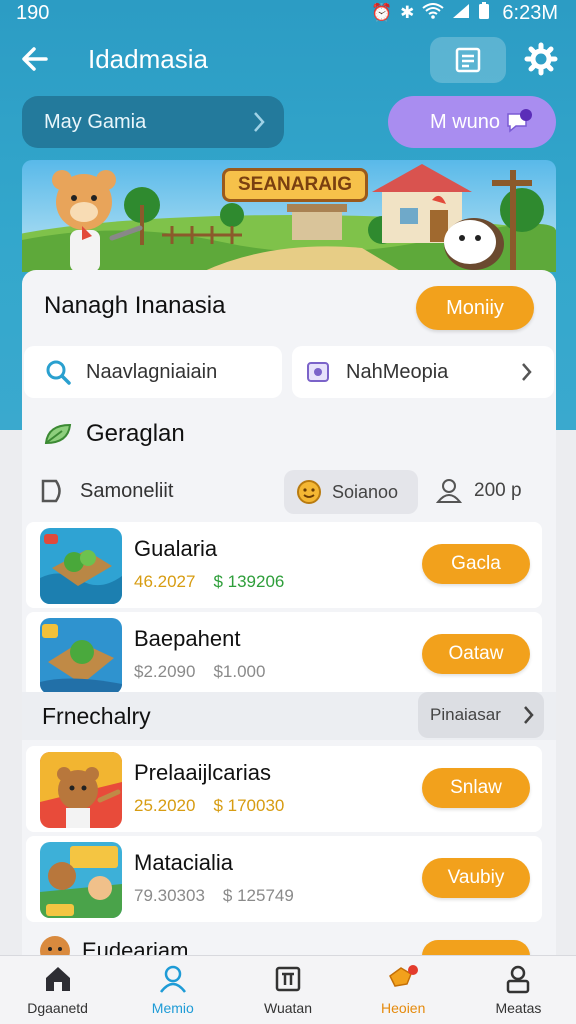  I want to click on item-title: Prelaaijlcarias, so click(202, 772).